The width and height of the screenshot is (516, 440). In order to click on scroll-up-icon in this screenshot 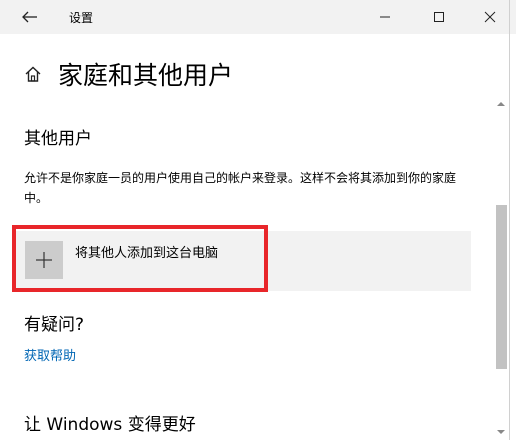, I will do `click(501, 104)`.